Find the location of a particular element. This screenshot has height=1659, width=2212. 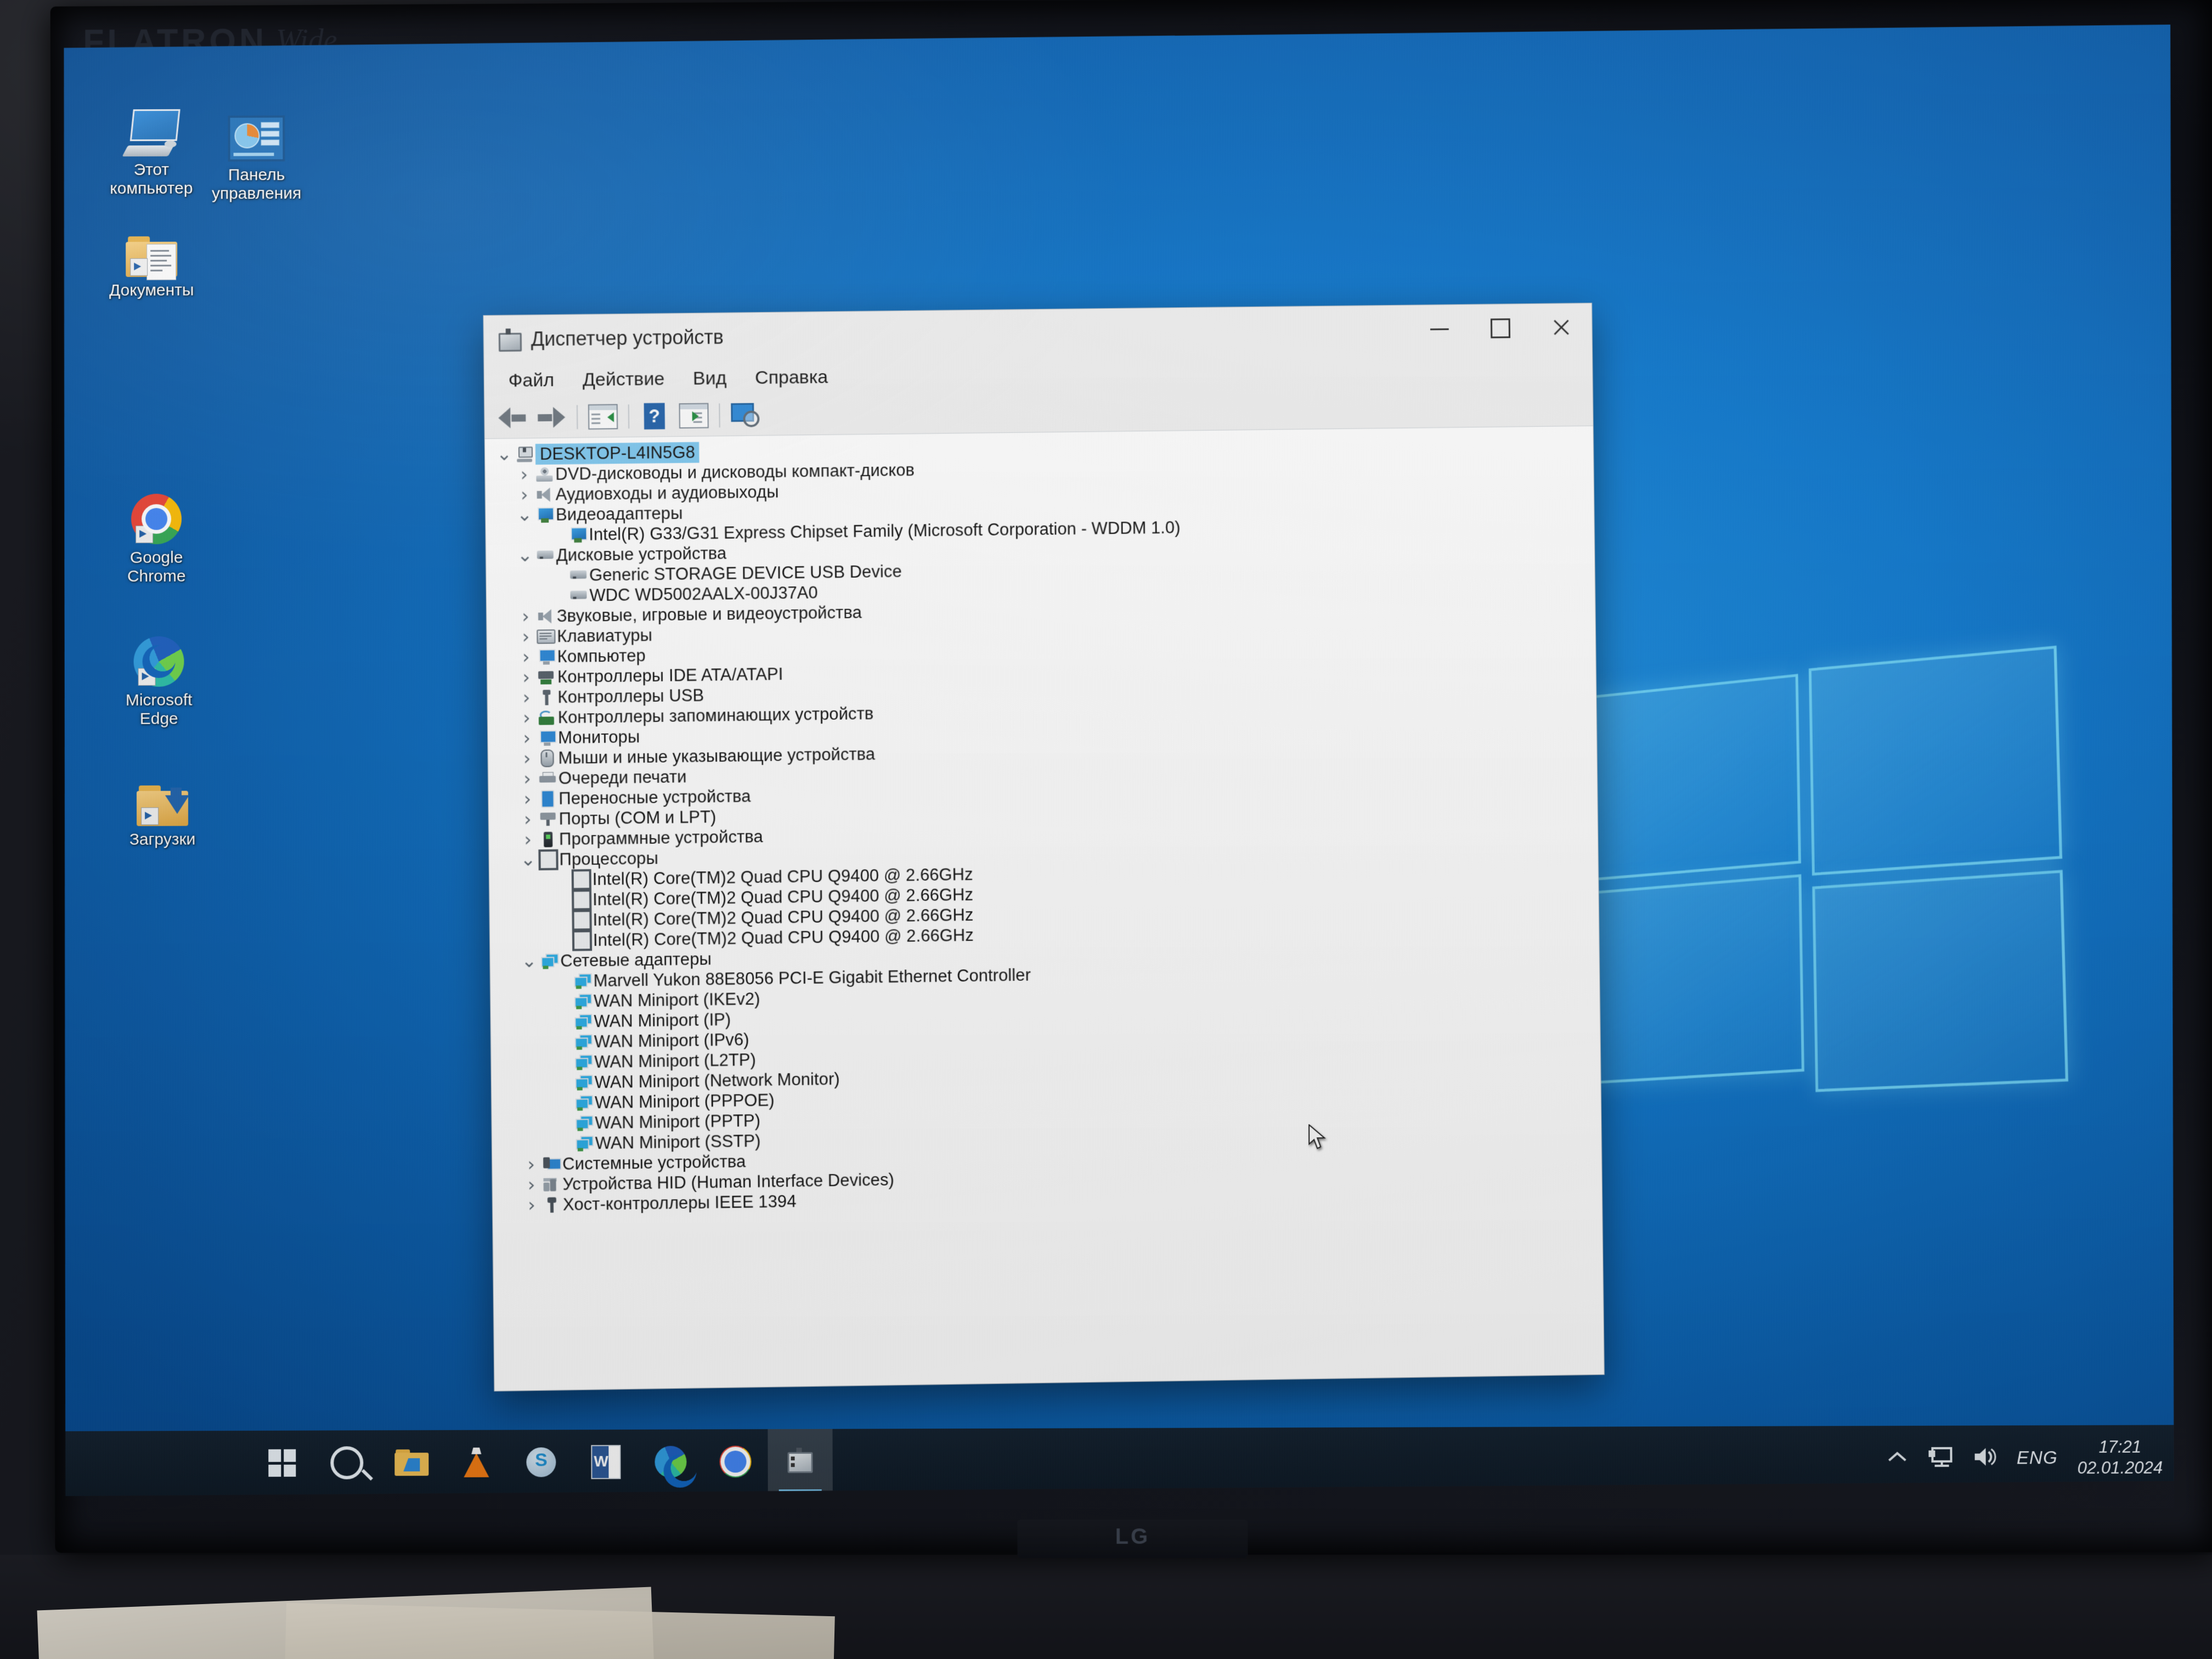

tree-node-label: Дисковые устройства is located at coordinates (641, 554).